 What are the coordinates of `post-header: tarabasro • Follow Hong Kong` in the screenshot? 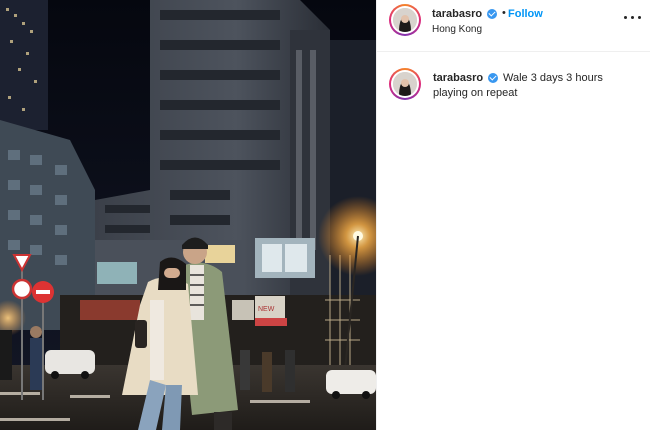 It's located at (513, 26).